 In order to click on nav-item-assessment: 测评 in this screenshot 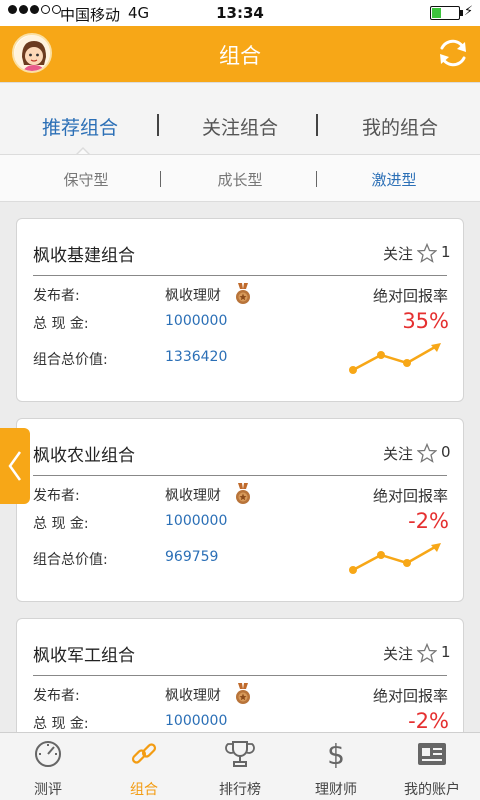, I will do `click(48, 766)`.